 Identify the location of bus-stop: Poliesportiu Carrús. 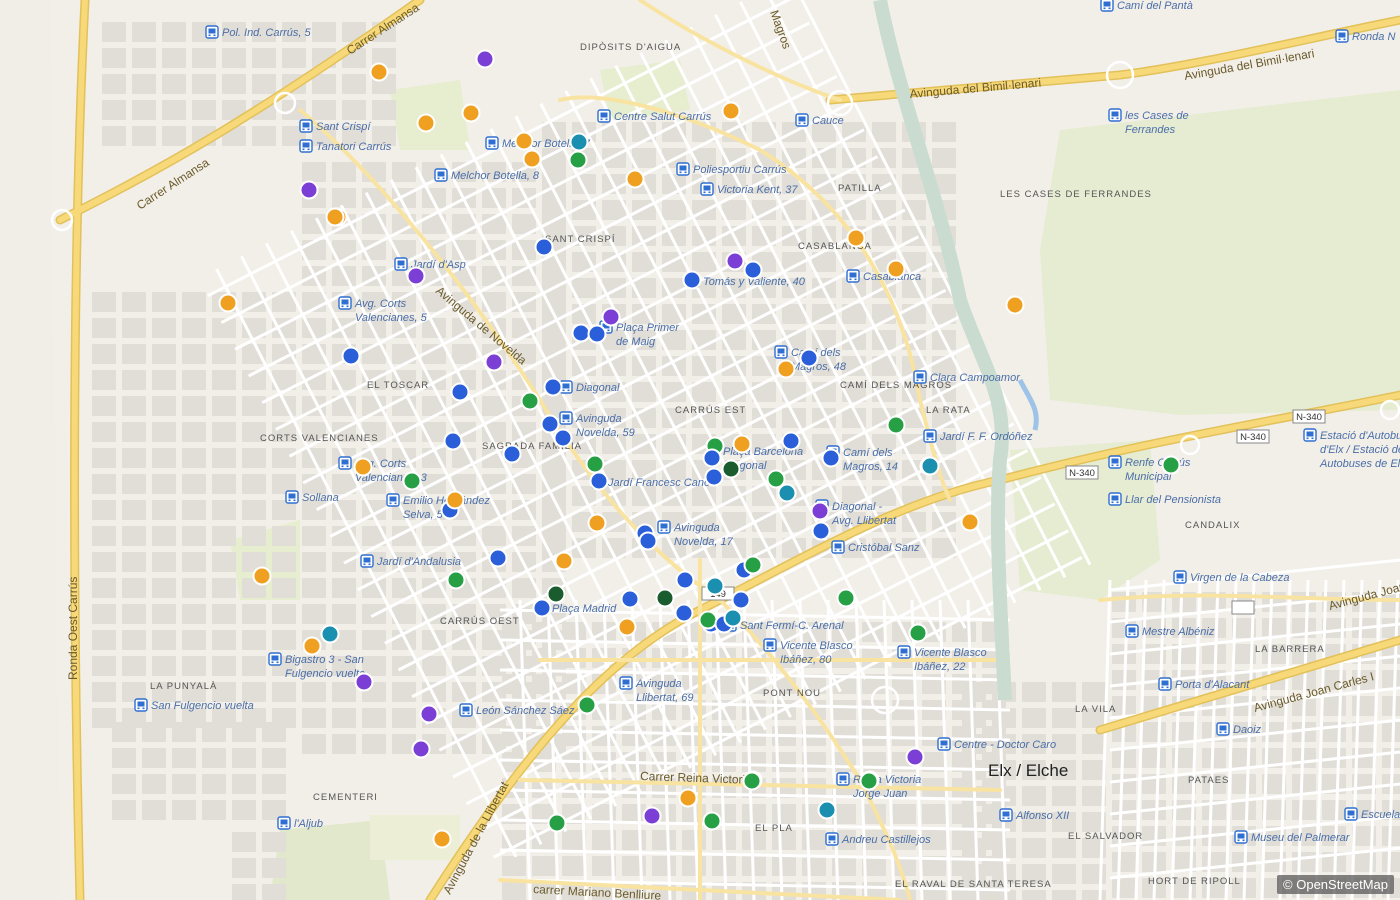
(731, 169).